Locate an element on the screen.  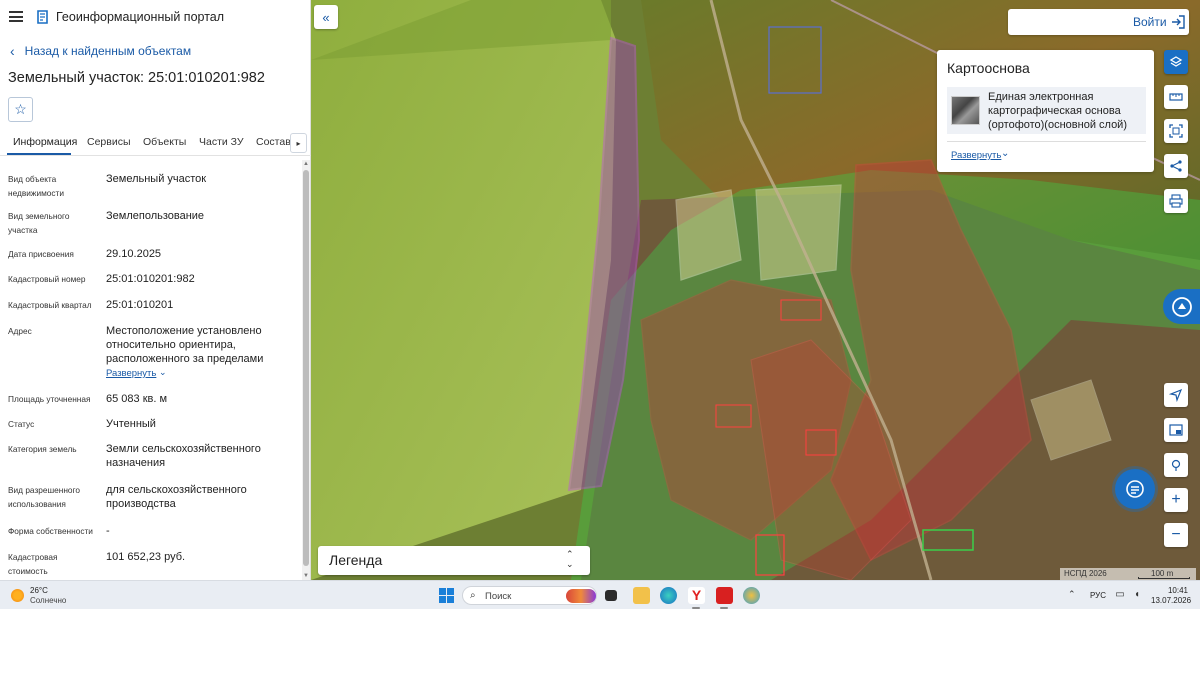
layers-button is located at coordinates (1176, 62).